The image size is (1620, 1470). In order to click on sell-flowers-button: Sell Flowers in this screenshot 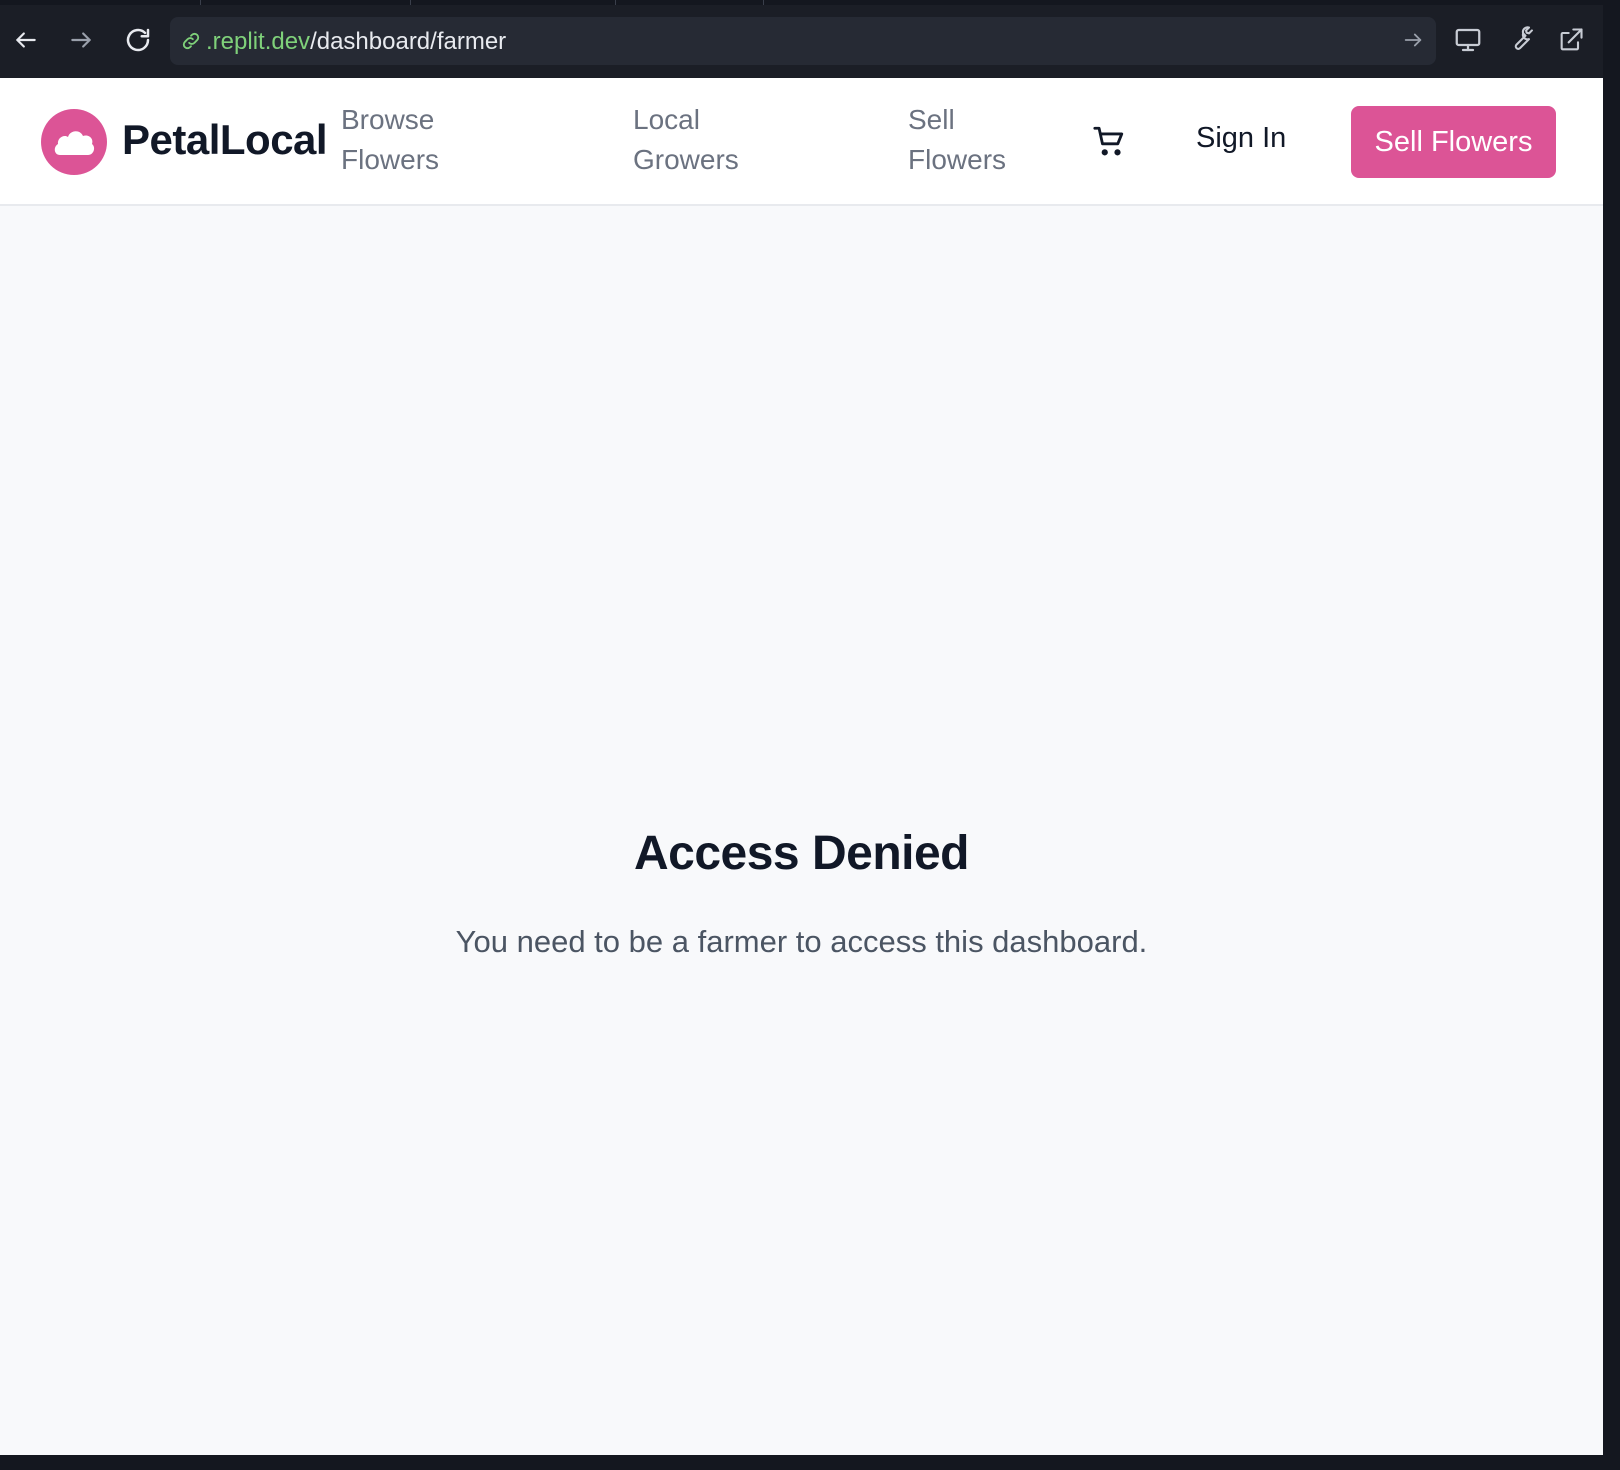, I will do `click(1453, 142)`.